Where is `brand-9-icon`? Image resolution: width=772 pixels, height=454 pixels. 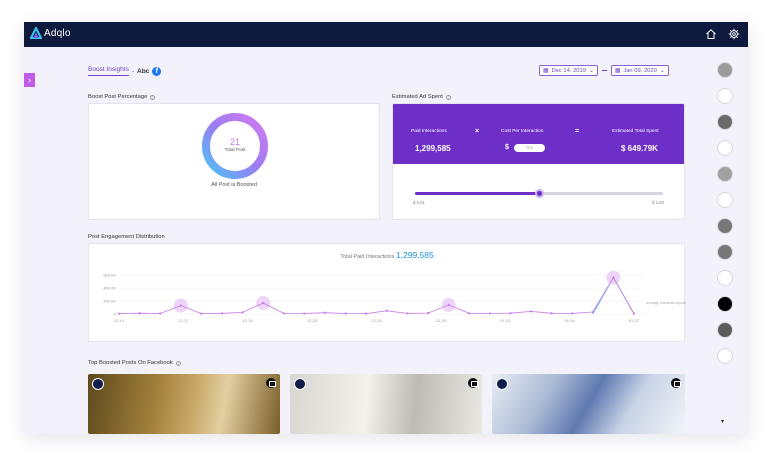 brand-9-icon is located at coordinates (725, 278).